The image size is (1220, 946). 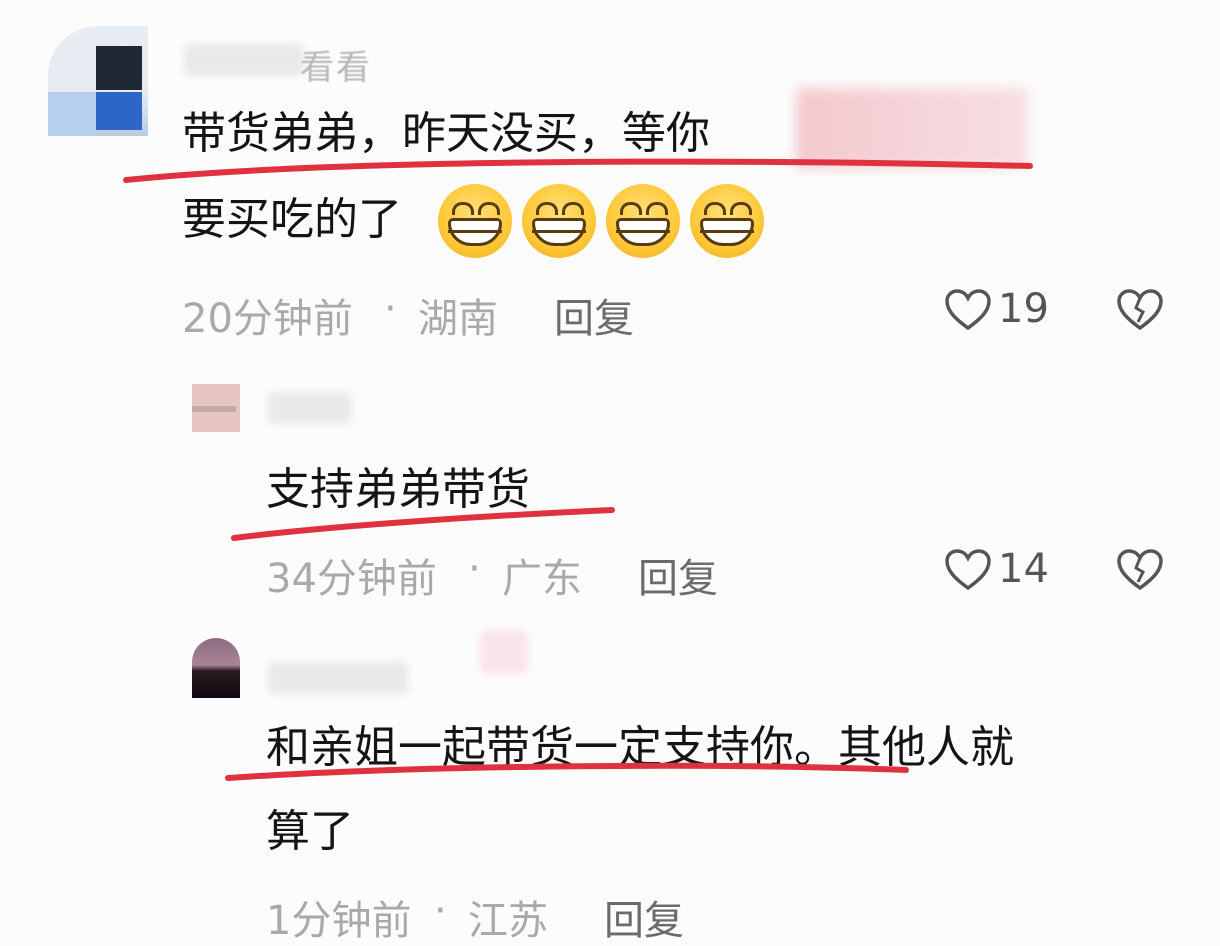 I want to click on comment-time: 34分钟前, so click(x=351, y=579).